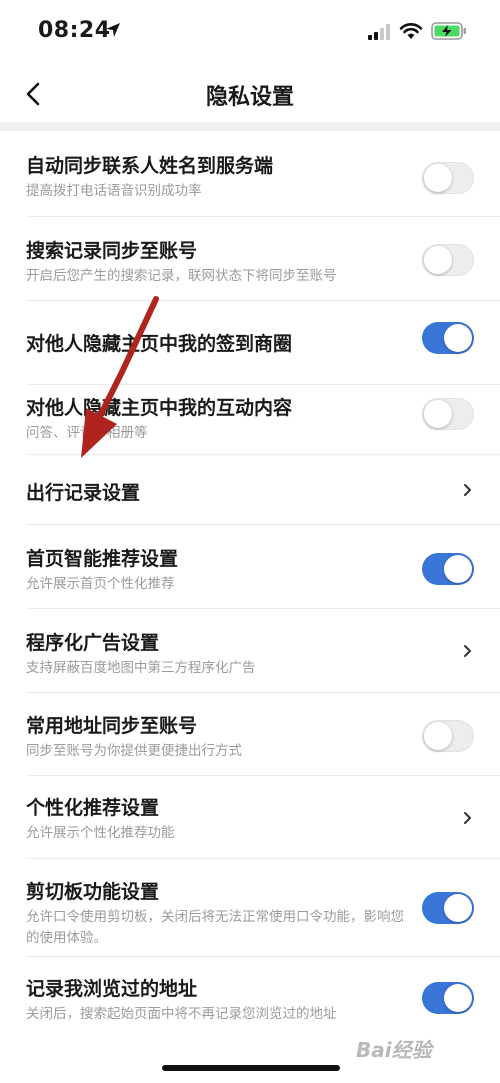 This screenshot has width=500, height=1083. I want to click on setting-row-hide-interactions: 对他人隐藏主页中我的互动内容 问答、评论、相册等, so click(250, 420).